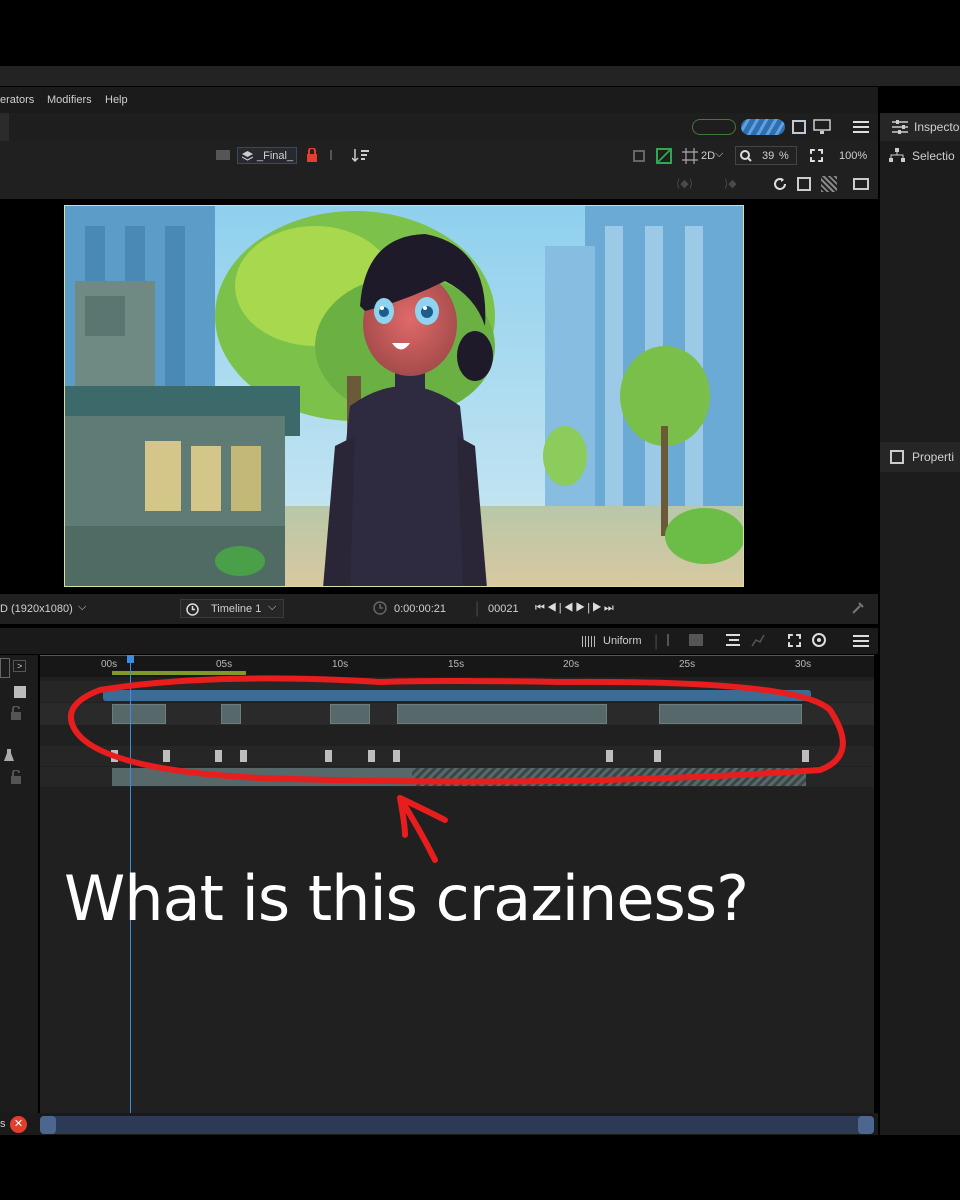 The image size is (960, 1200). Describe the element at coordinates (541, 608) in the screenshot. I see `skip-start-icon: ⏮` at that location.